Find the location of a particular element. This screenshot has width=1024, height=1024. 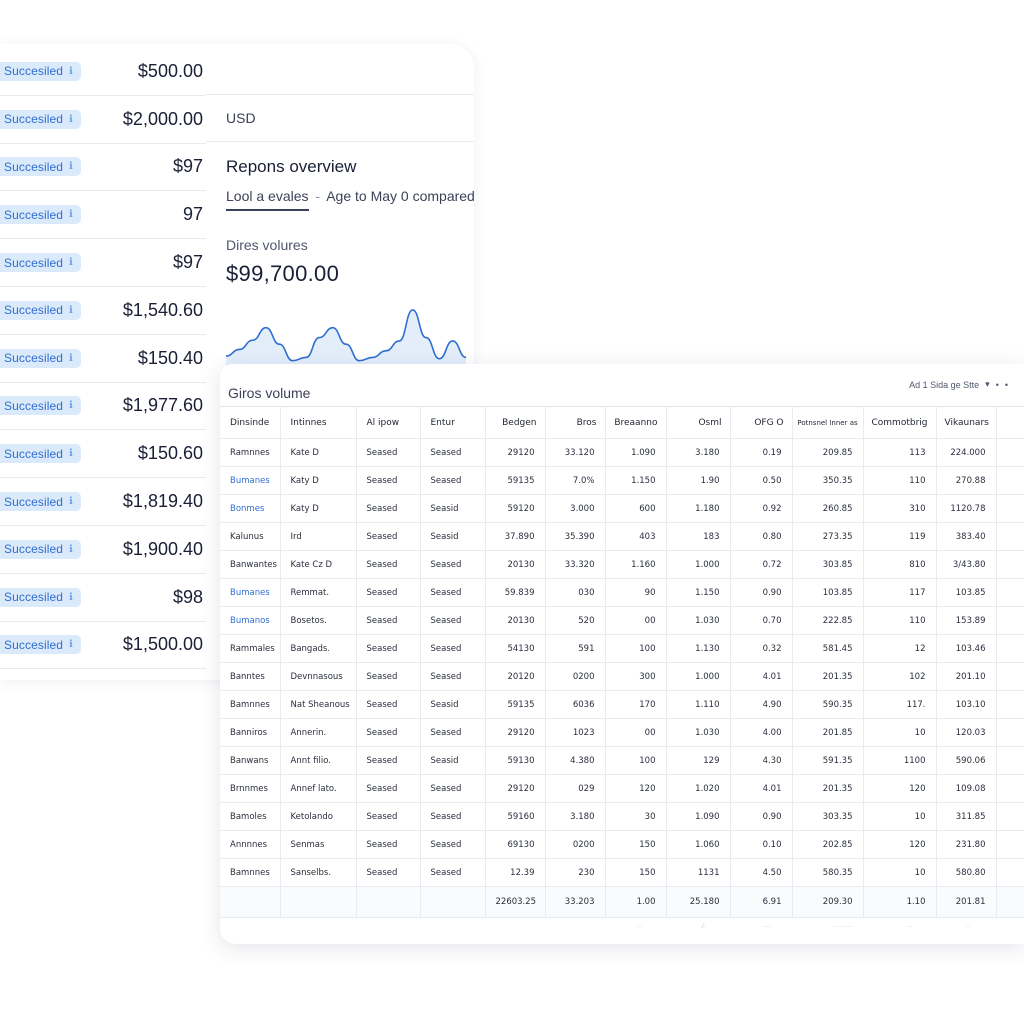

payment-row: Succesiled ℹ $1,500.00 is located at coordinates (103, 646).